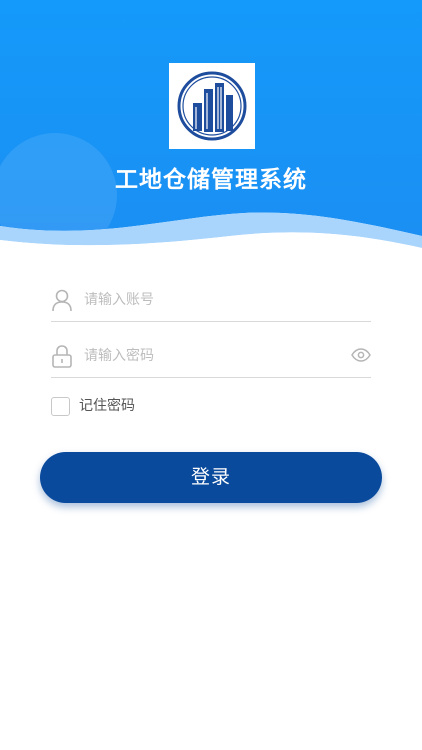 The height and width of the screenshot is (750, 422). Describe the element at coordinates (107, 406) in the screenshot. I see `remember-label: 记住密码` at that location.